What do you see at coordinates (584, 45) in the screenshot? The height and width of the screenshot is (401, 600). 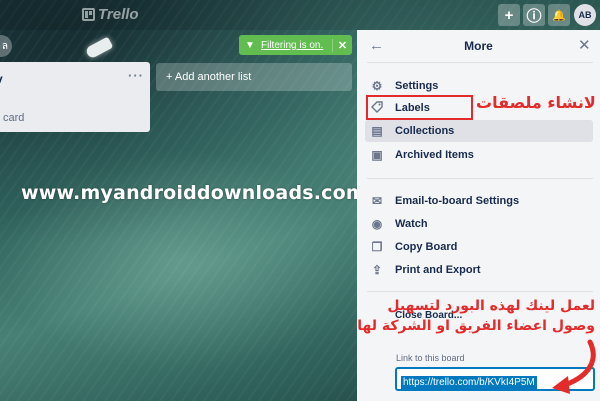 I see `close-icon: ✕` at bounding box center [584, 45].